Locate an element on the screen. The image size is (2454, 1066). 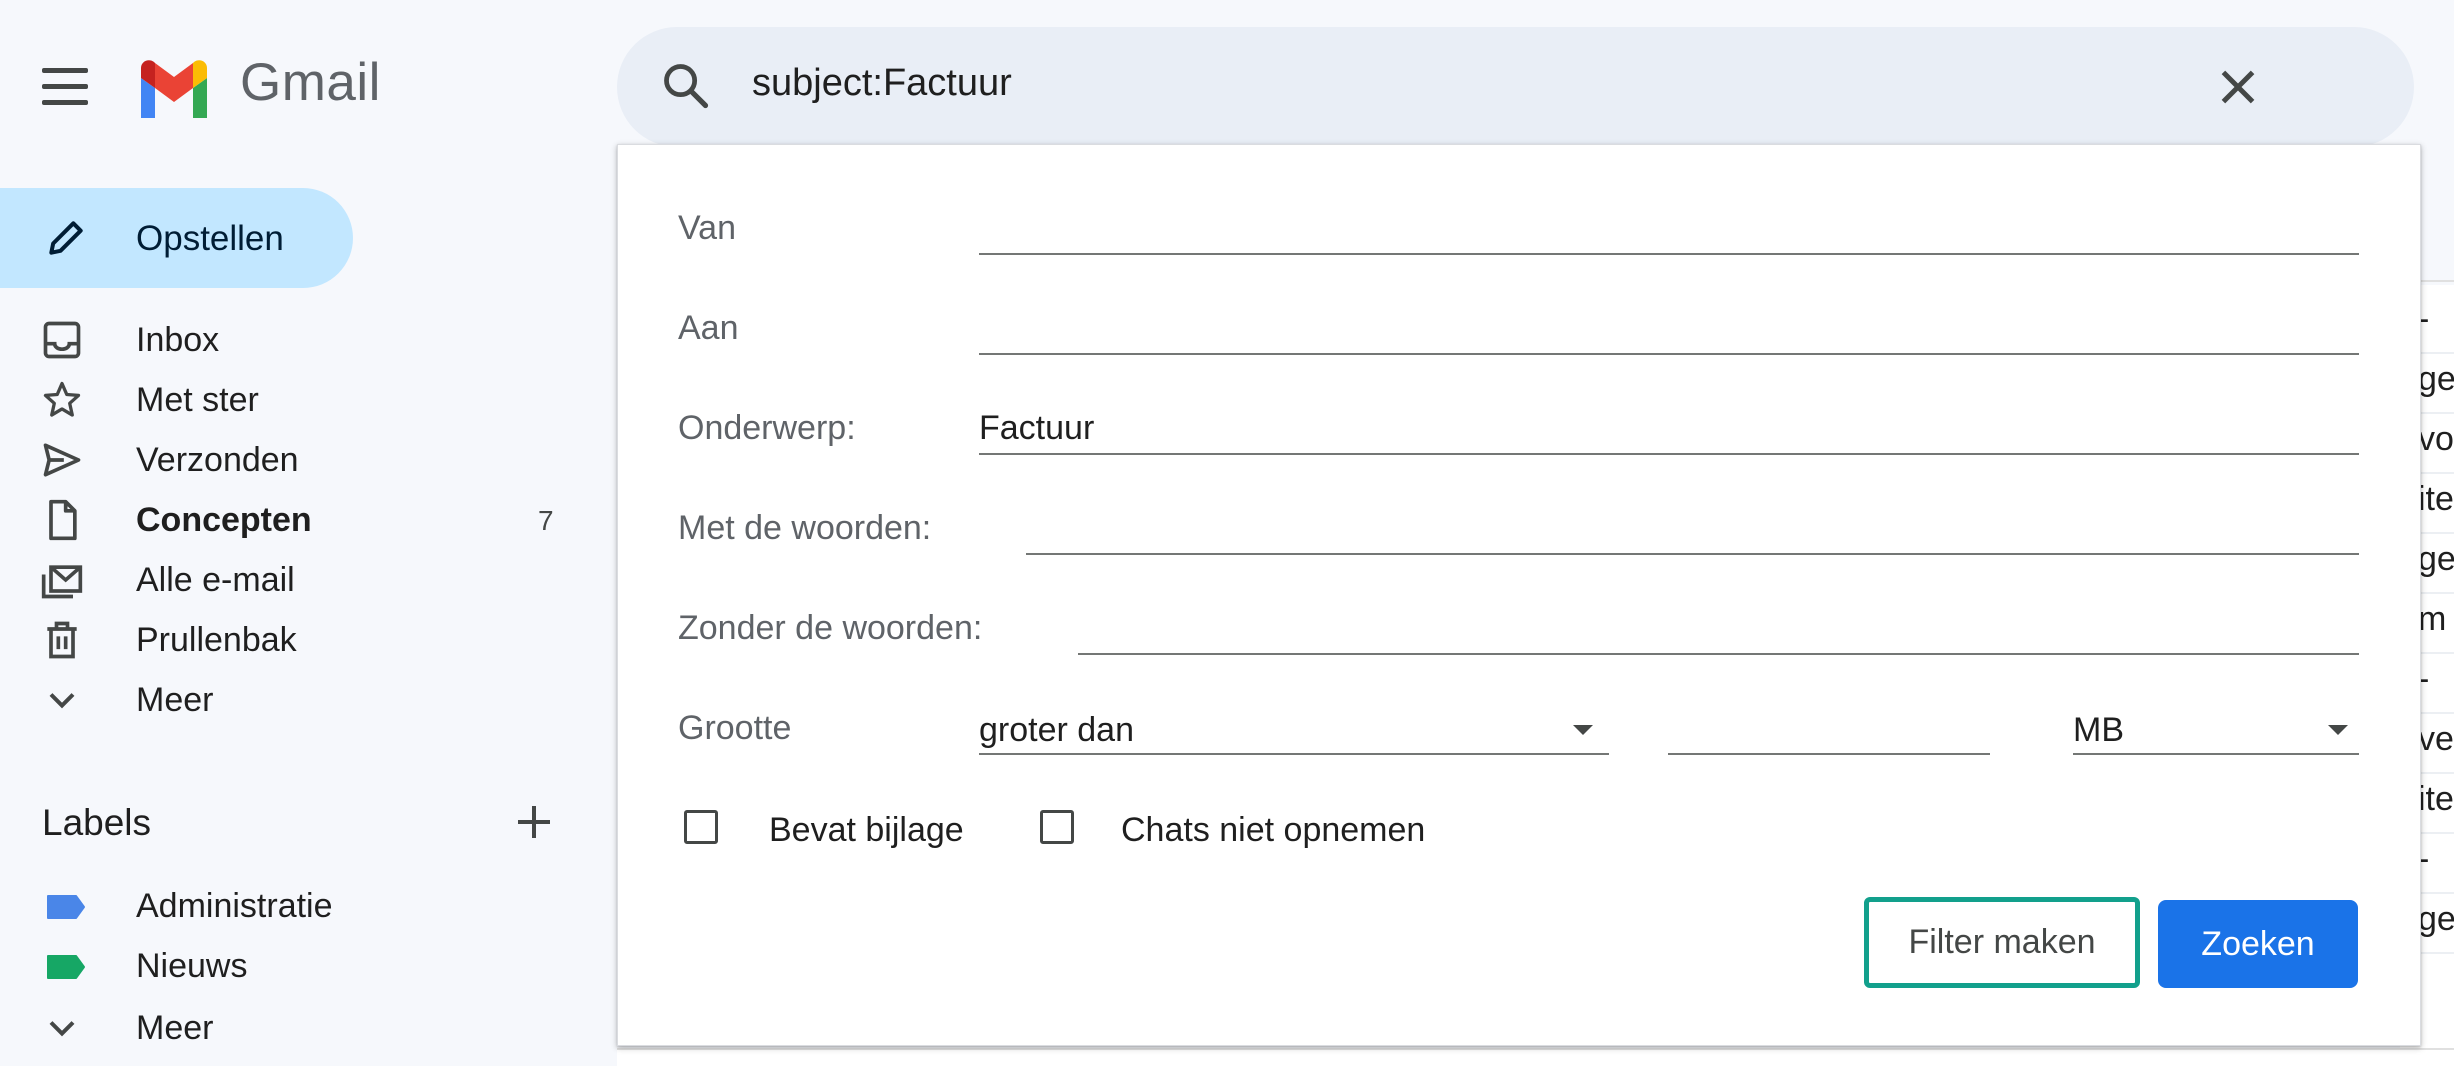
menu-icon is located at coordinates (65, 70).